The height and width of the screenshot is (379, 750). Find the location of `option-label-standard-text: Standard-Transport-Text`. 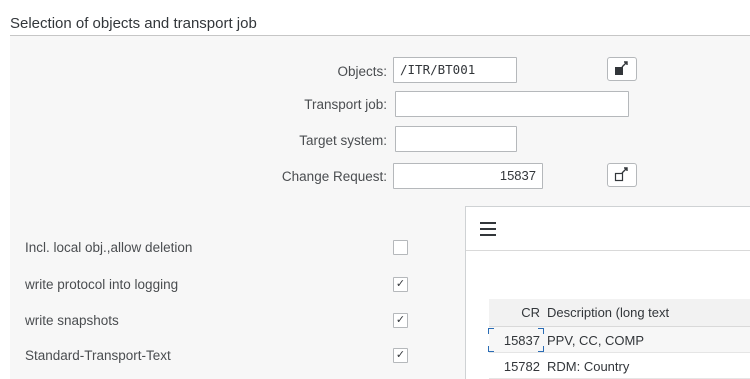

option-label-standard-text: Standard-Transport-Text is located at coordinates (98, 355).